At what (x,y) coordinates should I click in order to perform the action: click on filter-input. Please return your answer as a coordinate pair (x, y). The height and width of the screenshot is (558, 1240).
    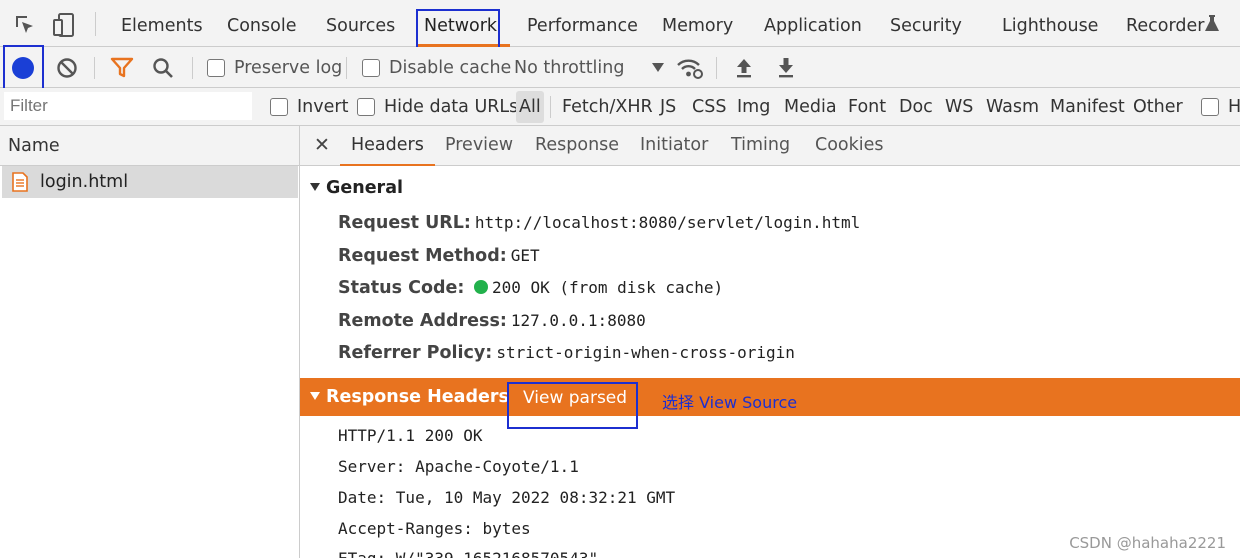
    Looking at the image, I should click on (128, 106).